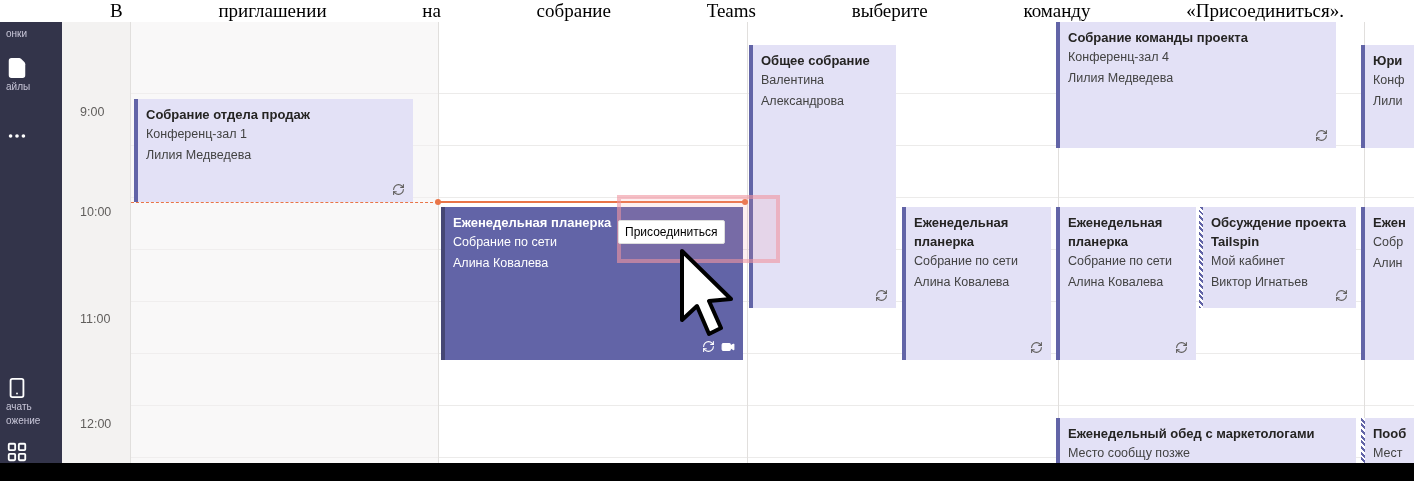  What do you see at coordinates (1279, 232) in the screenshot?
I see `event-title: Обсуждение проекта Tailspin` at bounding box center [1279, 232].